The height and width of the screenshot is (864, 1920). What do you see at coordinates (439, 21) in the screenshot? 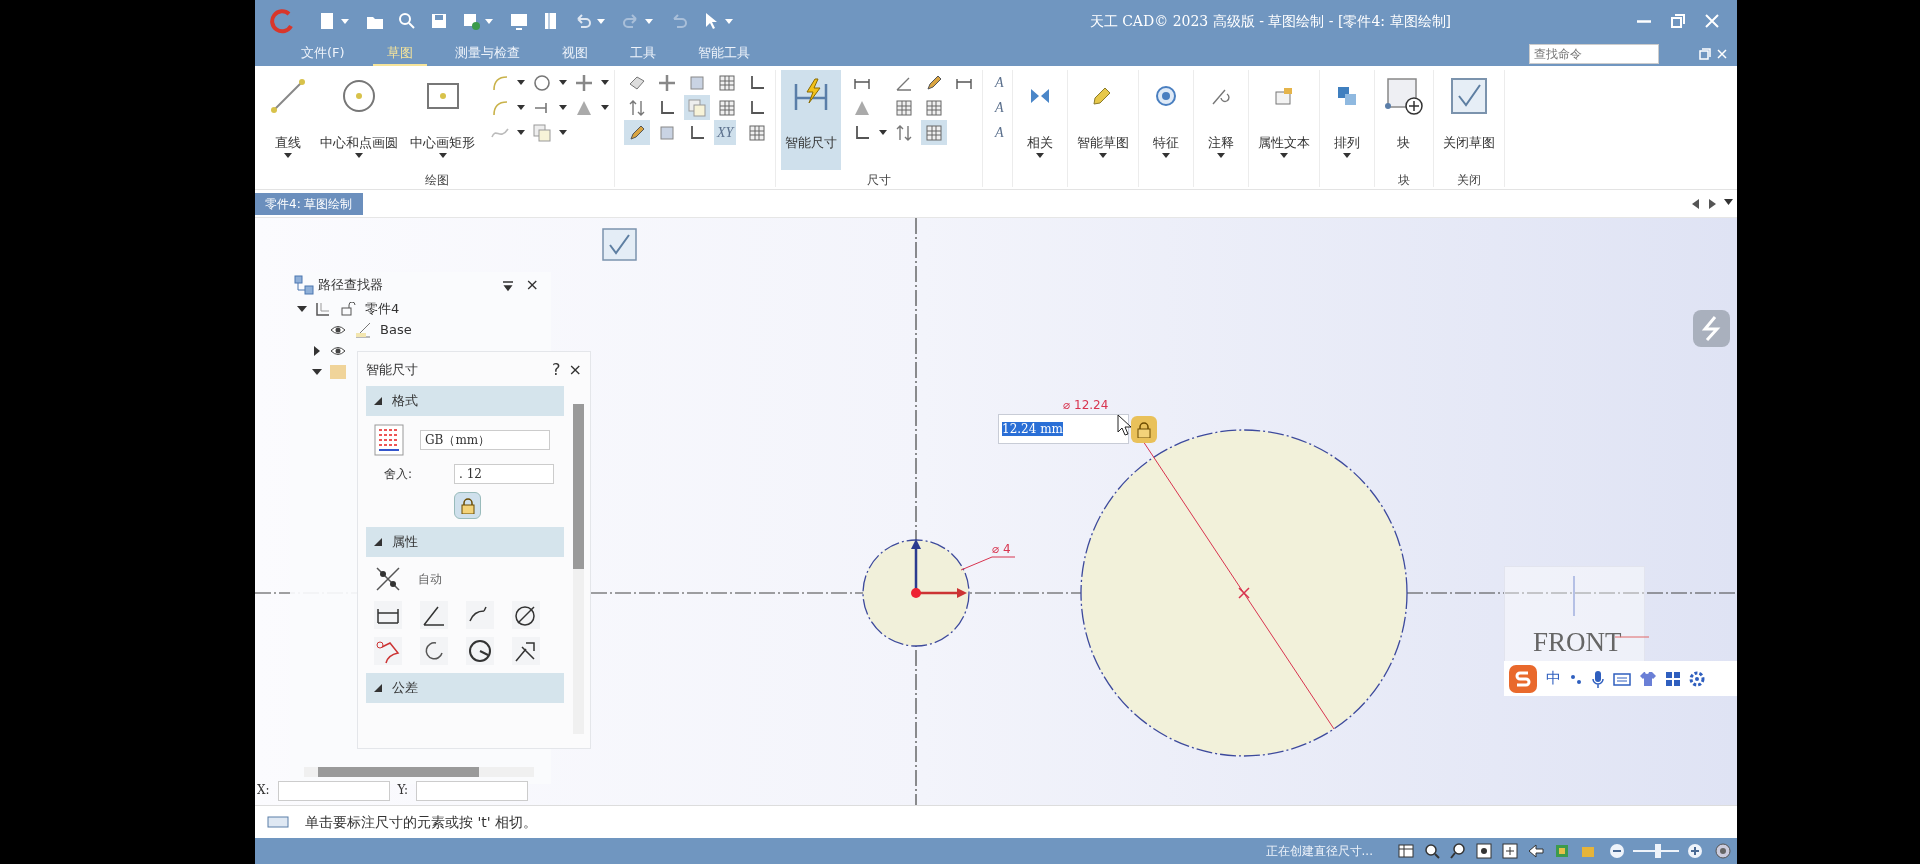
I see `save-icon` at bounding box center [439, 21].